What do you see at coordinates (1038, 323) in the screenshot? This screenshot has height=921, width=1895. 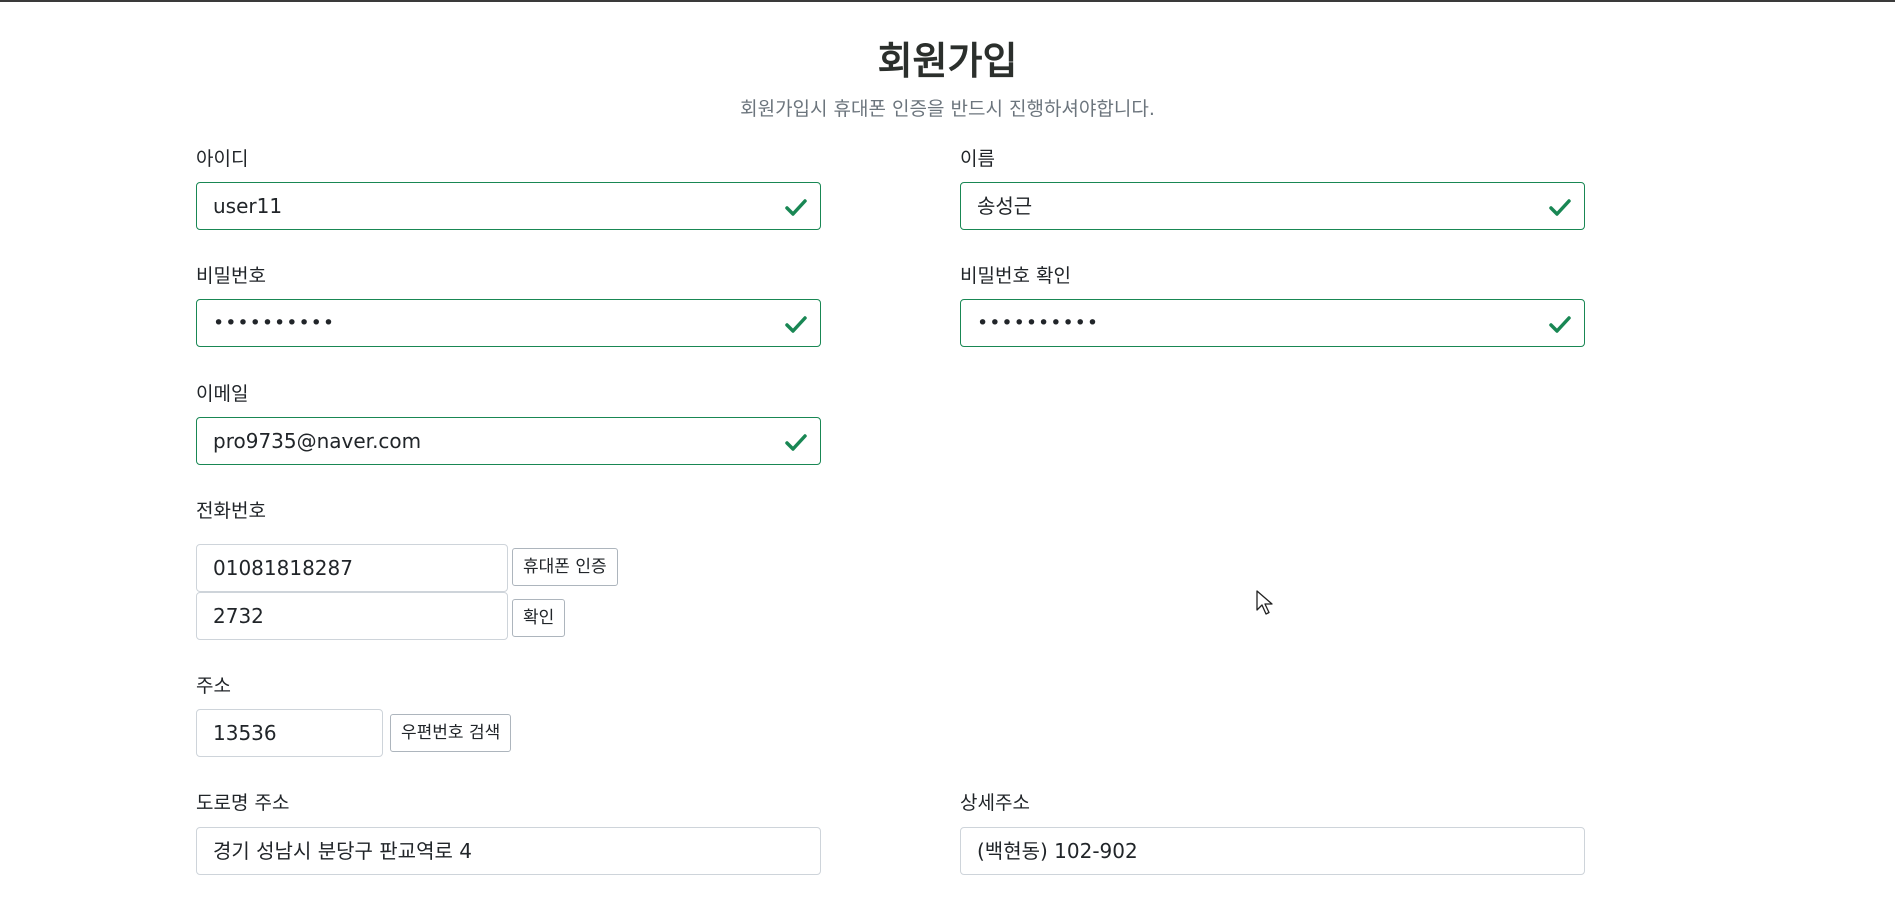 I see `password-confirm-value: ••••••••••` at bounding box center [1038, 323].